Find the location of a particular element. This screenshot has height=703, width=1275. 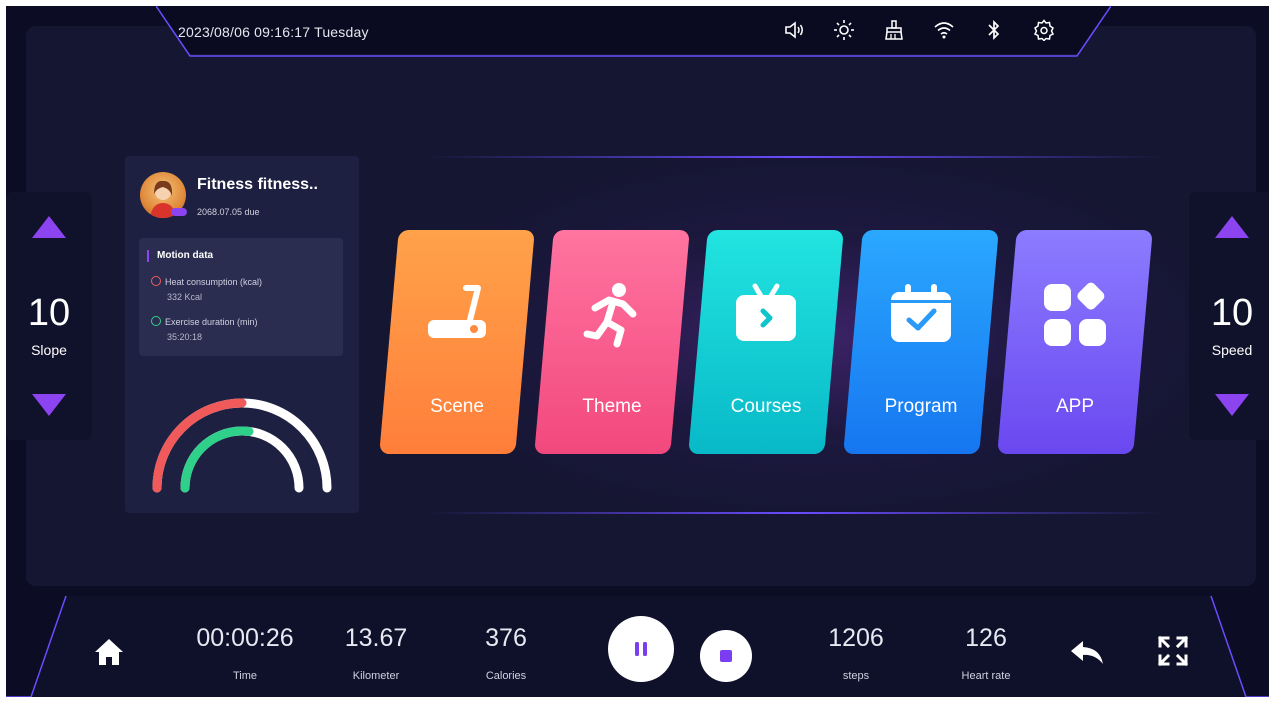

heart-rate-value: 126 is located at coordinates (986, 638).